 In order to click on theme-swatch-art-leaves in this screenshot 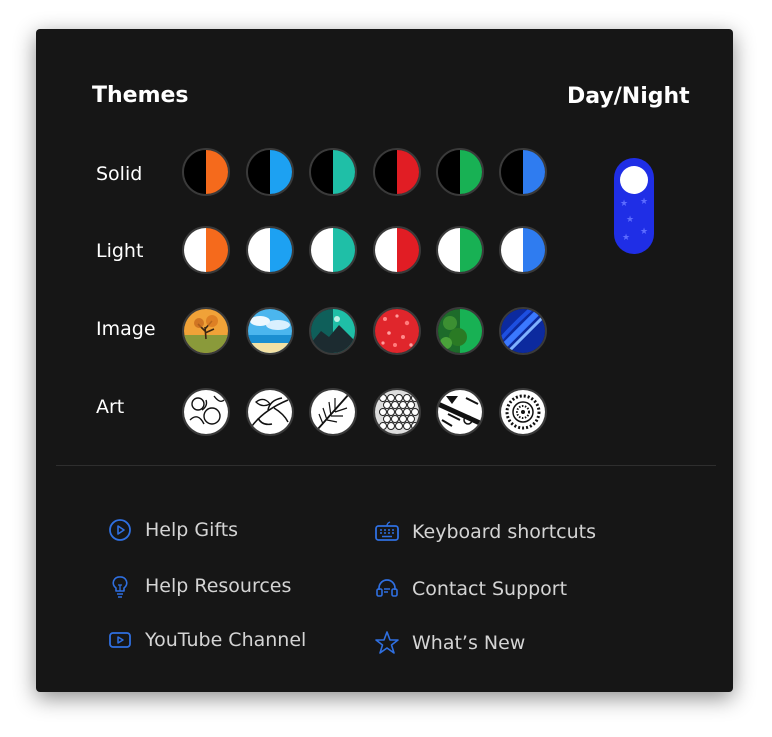, I will do `click(270, 412)`.